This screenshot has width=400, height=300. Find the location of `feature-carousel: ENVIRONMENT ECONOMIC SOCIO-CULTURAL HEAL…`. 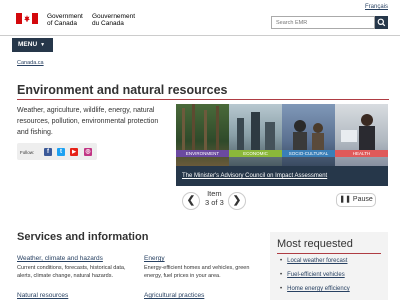

feature-carousel: ENVIRONMENT ECONOMIC SOCIO-CULTURAL HEAL… is located at coordinates (282, 145).